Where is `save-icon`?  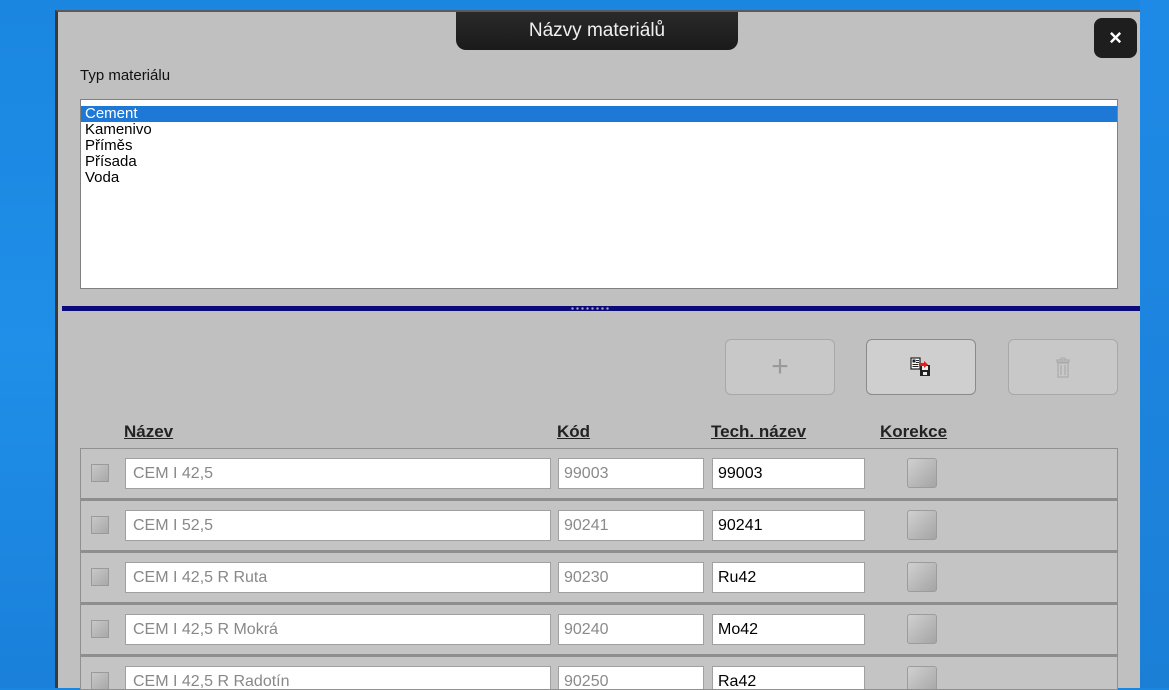
save-icon is located at coordinates (920, 366).